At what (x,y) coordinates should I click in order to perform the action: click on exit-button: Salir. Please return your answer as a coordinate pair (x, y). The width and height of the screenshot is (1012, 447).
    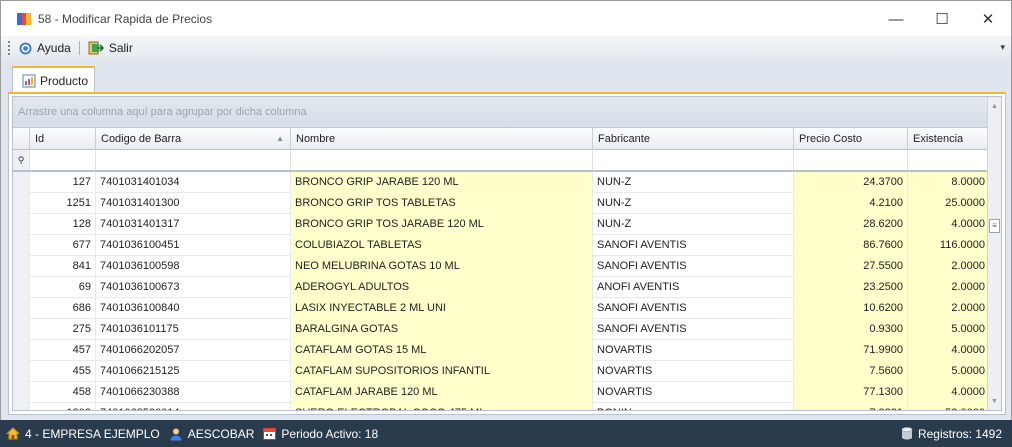
    Looking at the image, I should click on (110, 48).